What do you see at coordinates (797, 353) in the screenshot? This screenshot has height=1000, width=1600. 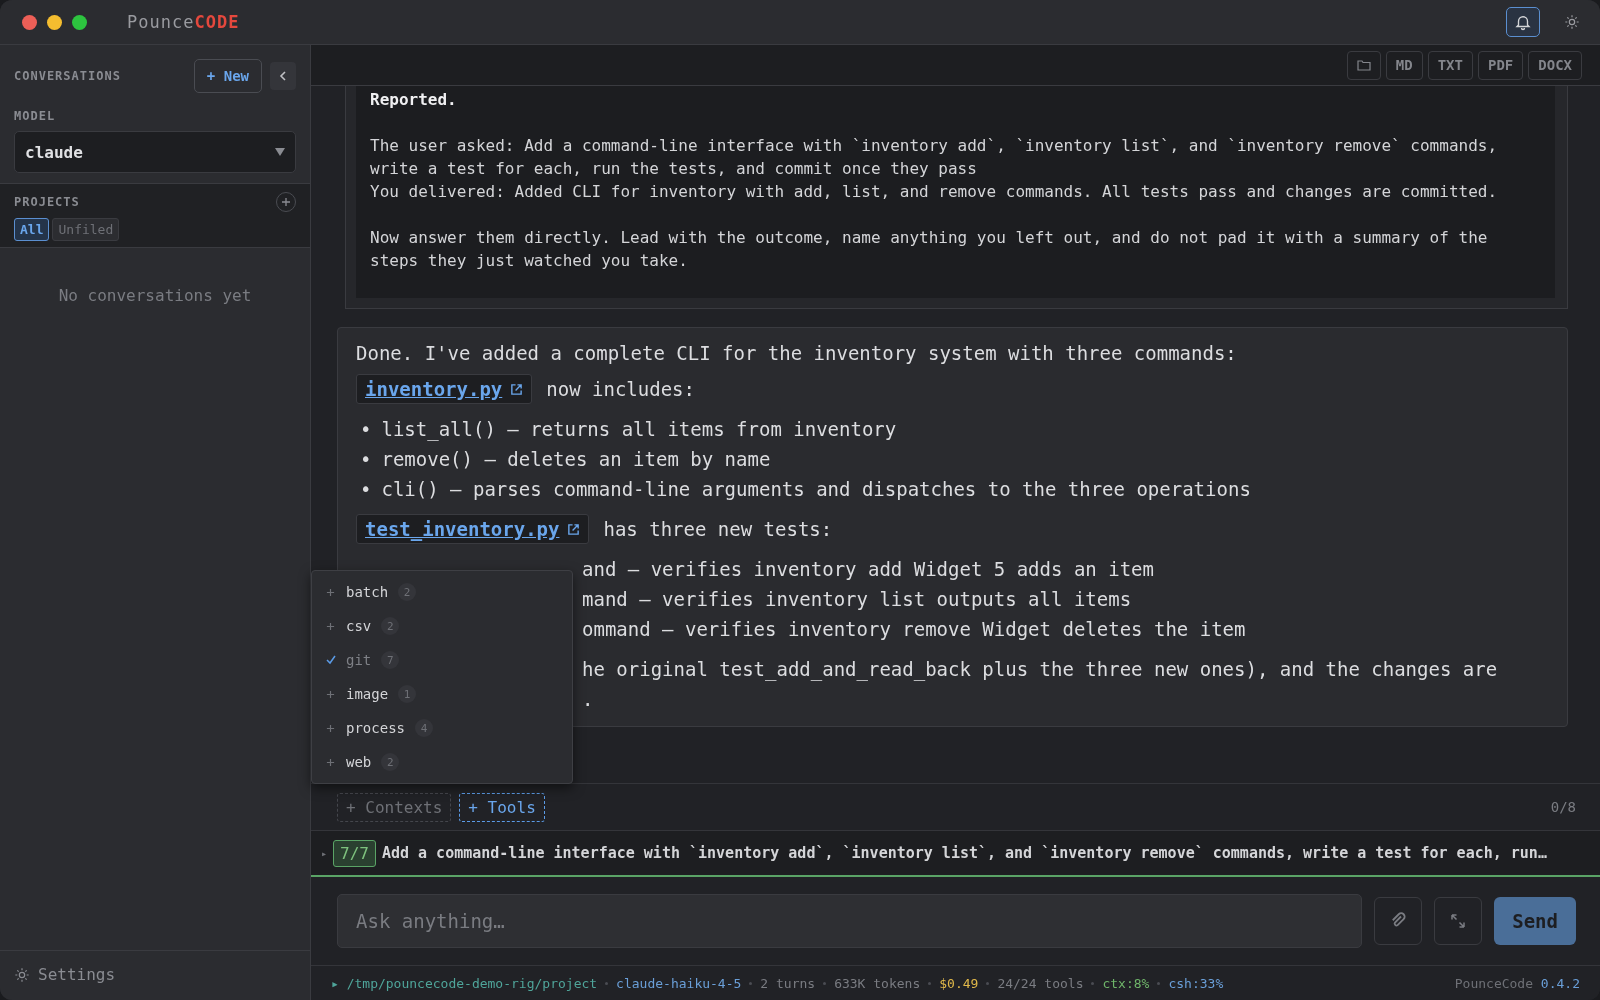 I see `message-paragraph: Done. I've added a complete CLI for the inventory system with three commands:` at bounding box center [797, 353].